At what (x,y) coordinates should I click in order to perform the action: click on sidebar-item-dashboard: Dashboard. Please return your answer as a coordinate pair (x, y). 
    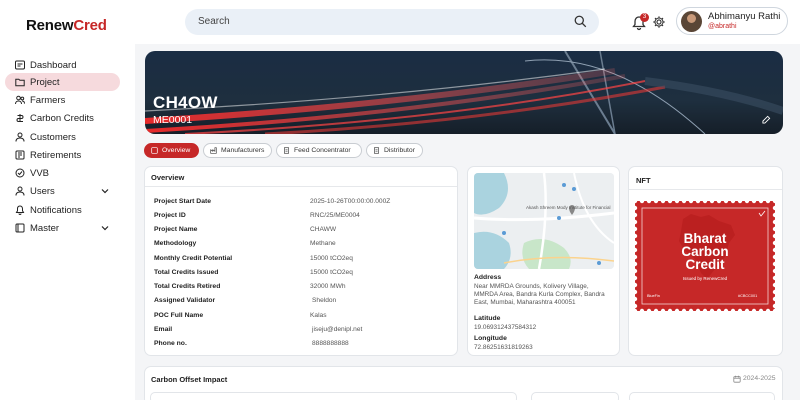
    Looking at the image, I should click on (62, 65).